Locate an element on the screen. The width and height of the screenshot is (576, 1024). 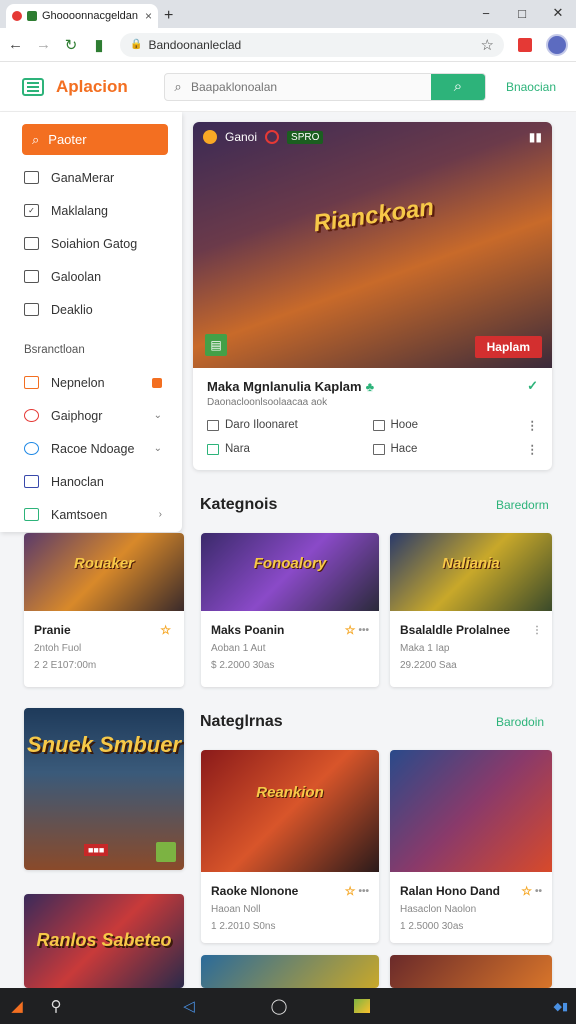
game-meta: Aoban 1 Aut is located at coordinates (238, 648).